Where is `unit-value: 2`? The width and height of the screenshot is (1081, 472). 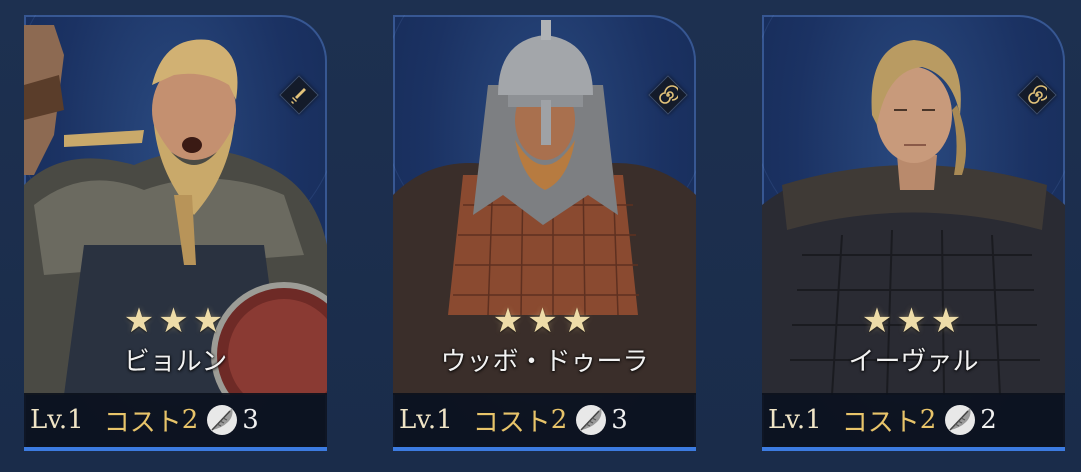
unit-value: 2 is located at coordinates (988, 420).